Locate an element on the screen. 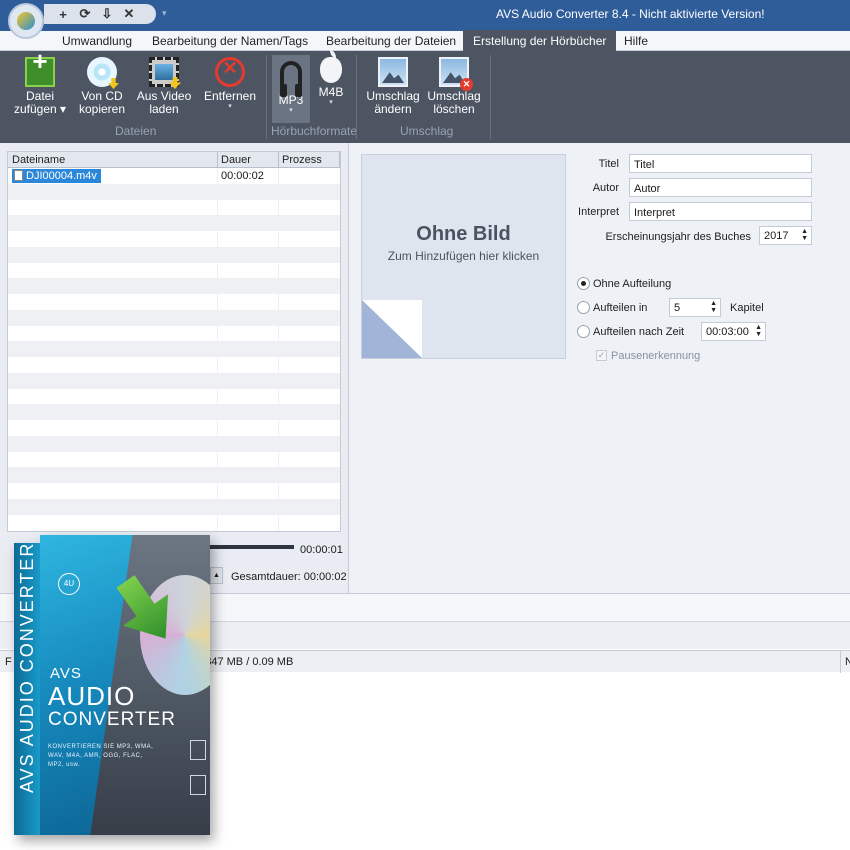 This screenshot has height=850, width=850. box-spine-text: AVS AUDIO CONVERTER is located at coordinates (27, 667).